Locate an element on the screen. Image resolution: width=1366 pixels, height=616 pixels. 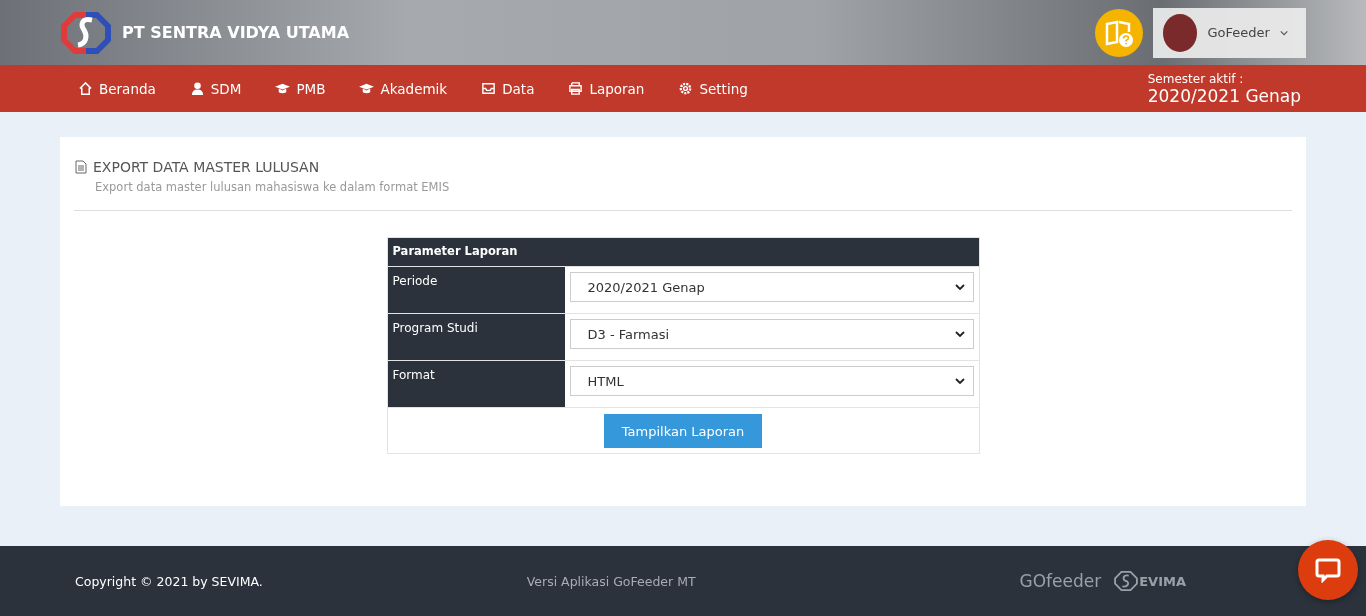
show-report-button: Tampilkan Laporan is located at coordinates (683, 431).